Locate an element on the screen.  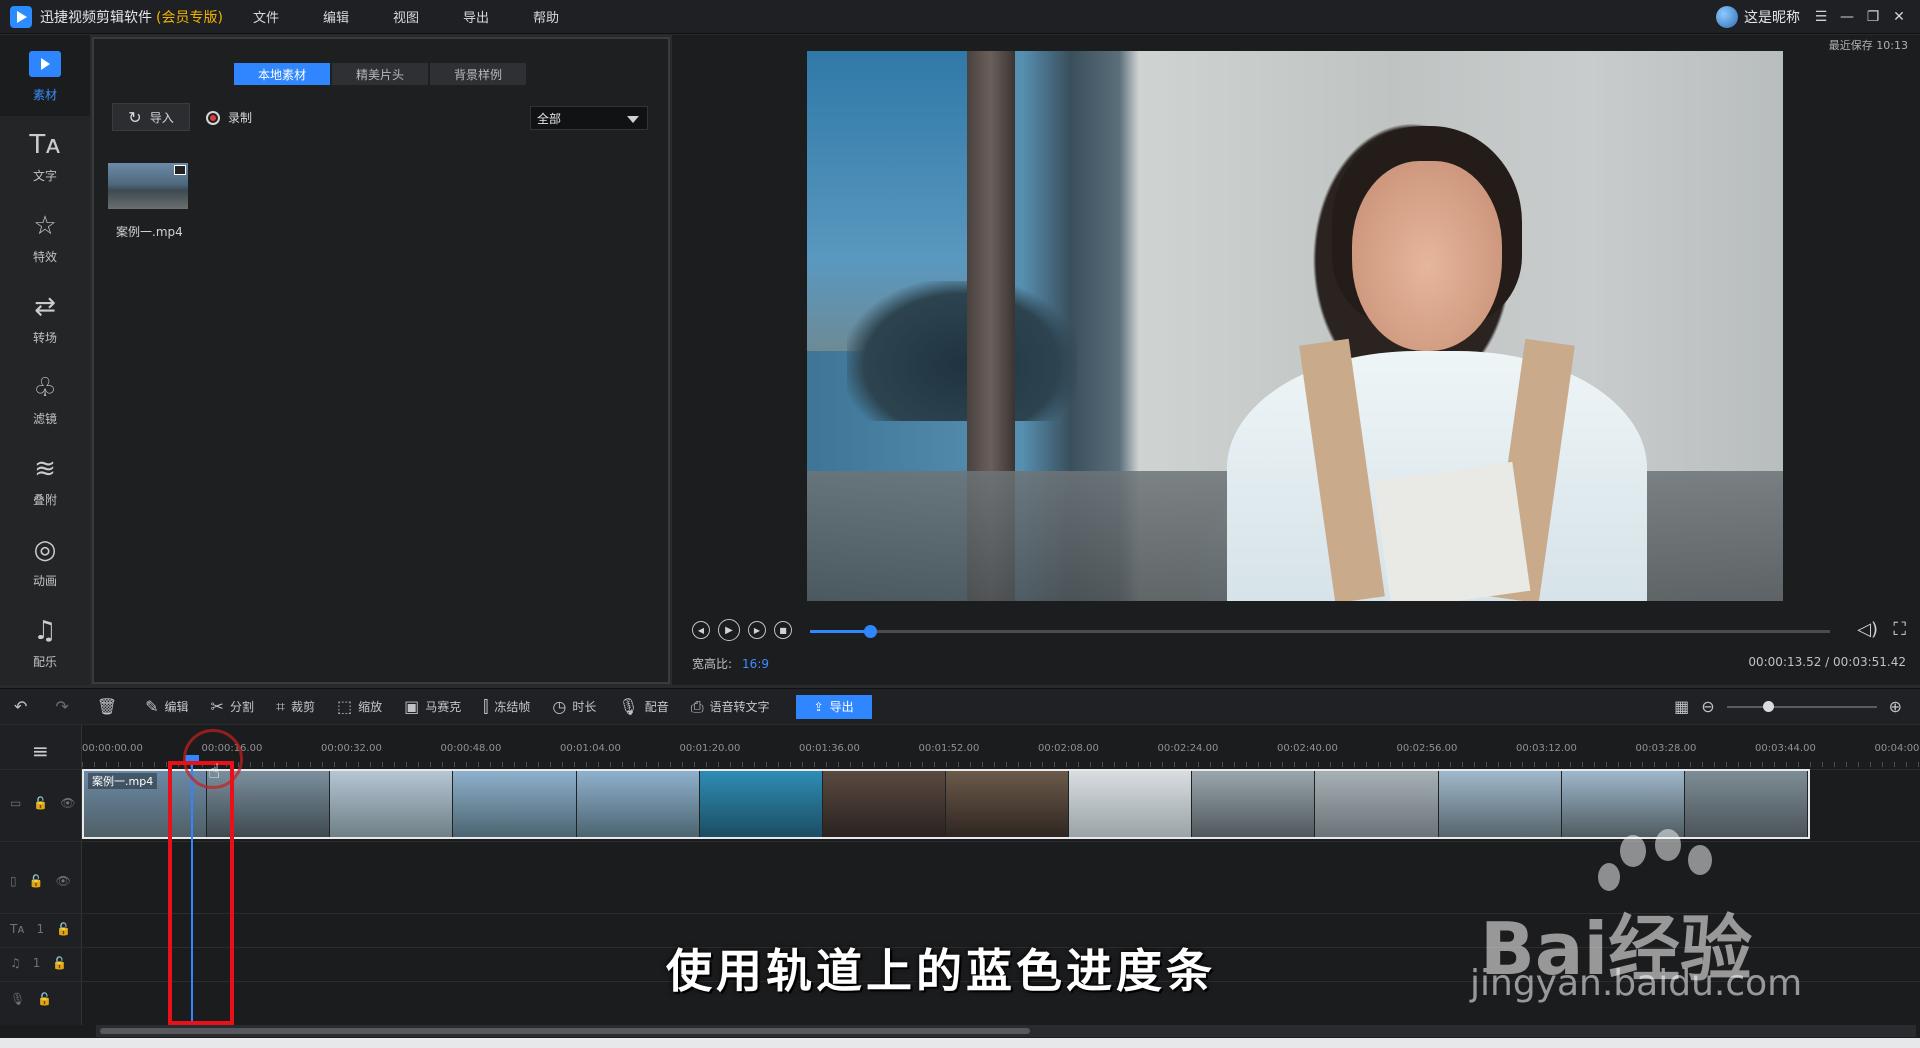
rail-label: 滤镜 is located at coordinates (44, 419).